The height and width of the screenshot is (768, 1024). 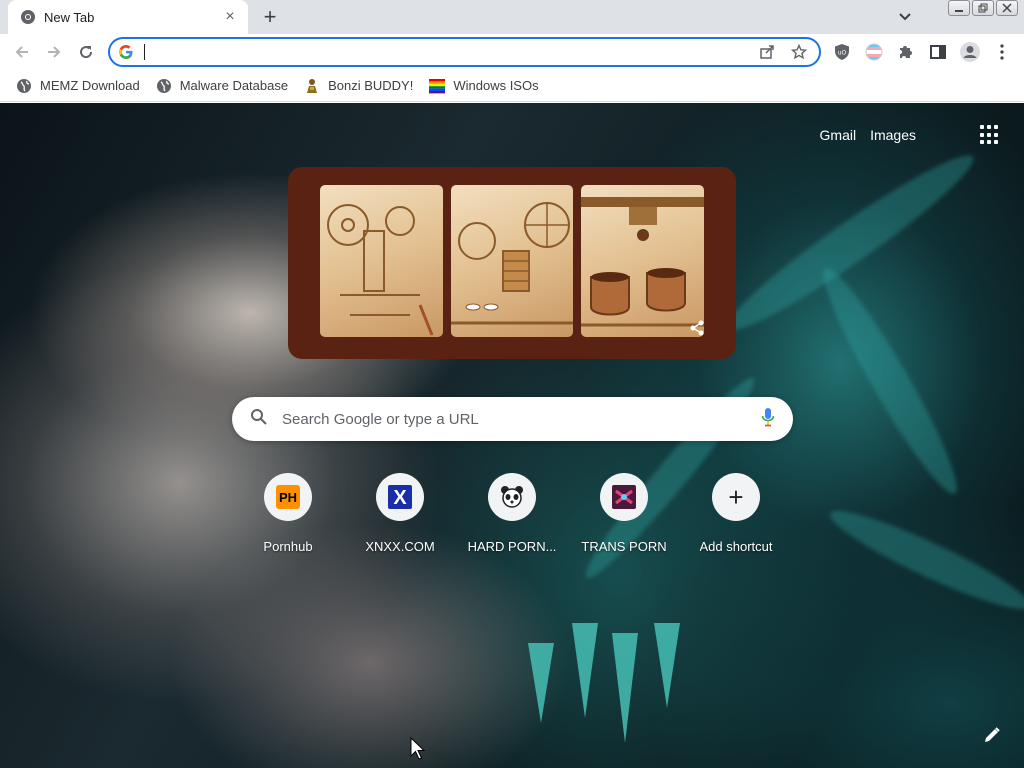 What do you see at coordinates (512, 419) in the screenshot?
I see `google-search-box: Search Google or type a URL` at bounding box center [512, 419].